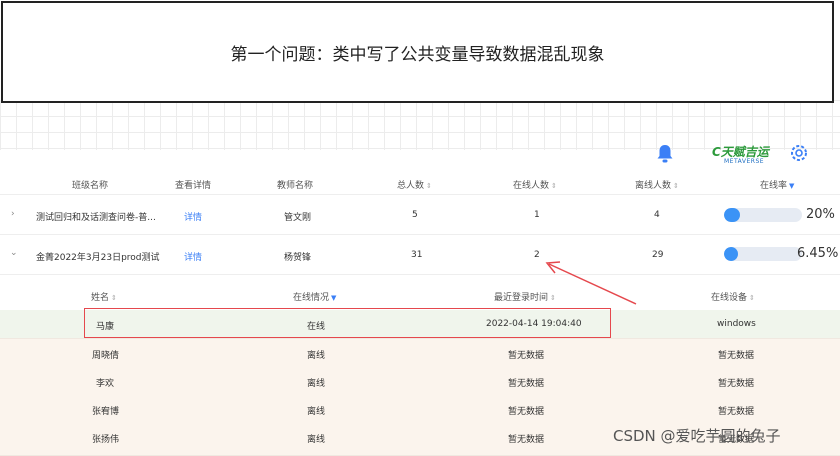 The height and width of the screenshot is (456, 840). Describe the element at coordinates (295, 186) in the screenshot. I see `col-teacher: 教师名称` at that location.